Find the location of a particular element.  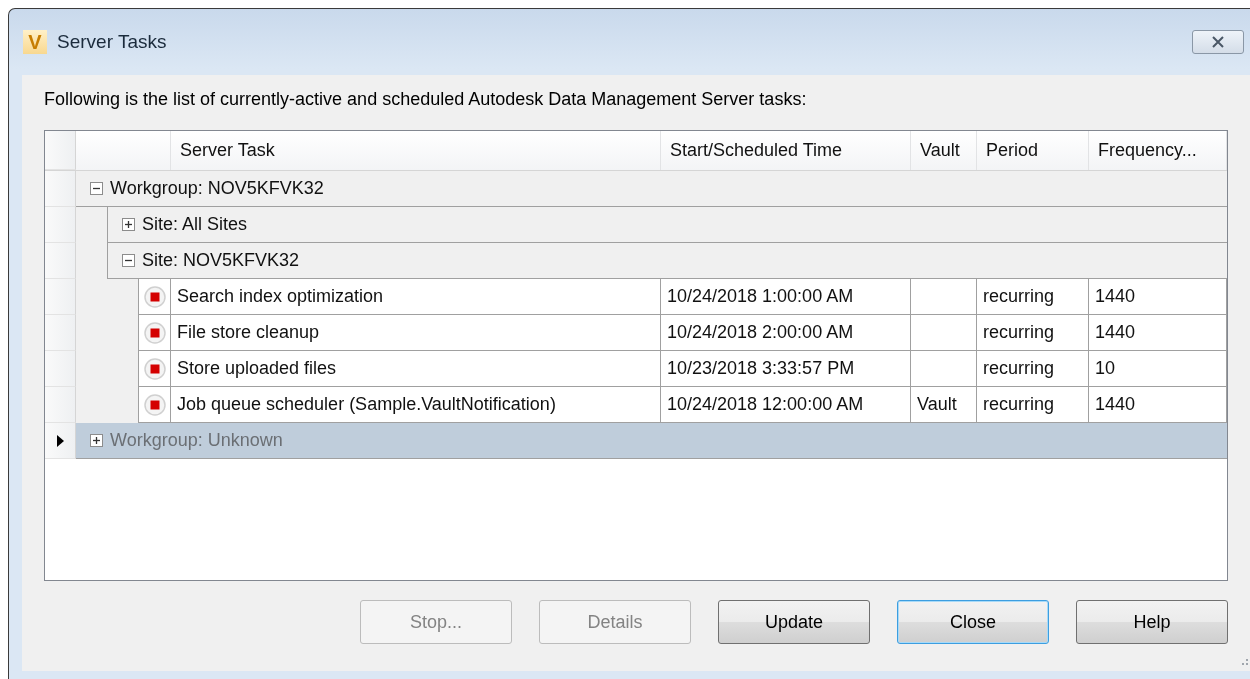

group-label: Site: NOV5KFVK32 is located at coordinates (221, 260).